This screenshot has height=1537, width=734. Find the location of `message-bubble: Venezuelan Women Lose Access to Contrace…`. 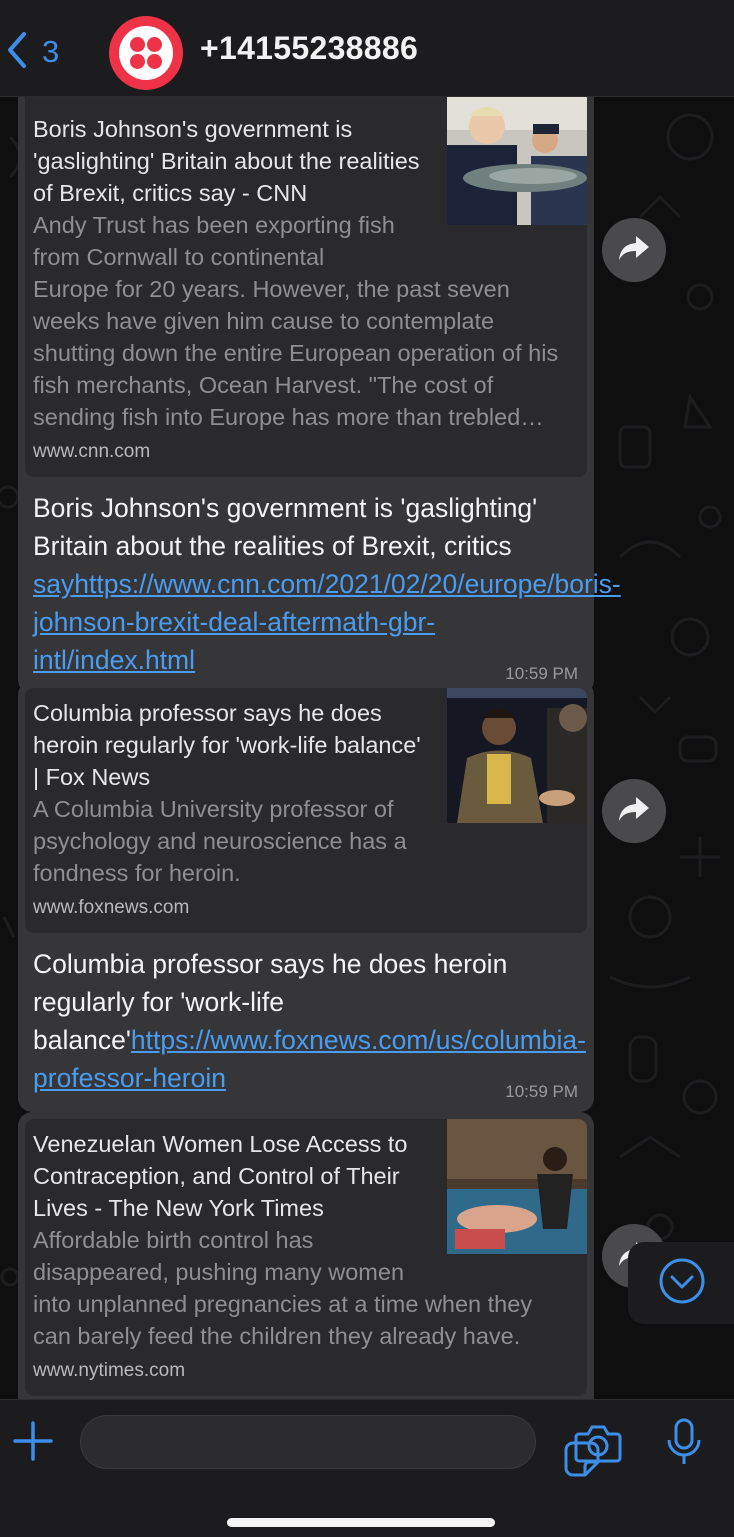

message-bubble: Venezuelan Women Lose Access to Contrace… is located at coordinates (306, 1255).